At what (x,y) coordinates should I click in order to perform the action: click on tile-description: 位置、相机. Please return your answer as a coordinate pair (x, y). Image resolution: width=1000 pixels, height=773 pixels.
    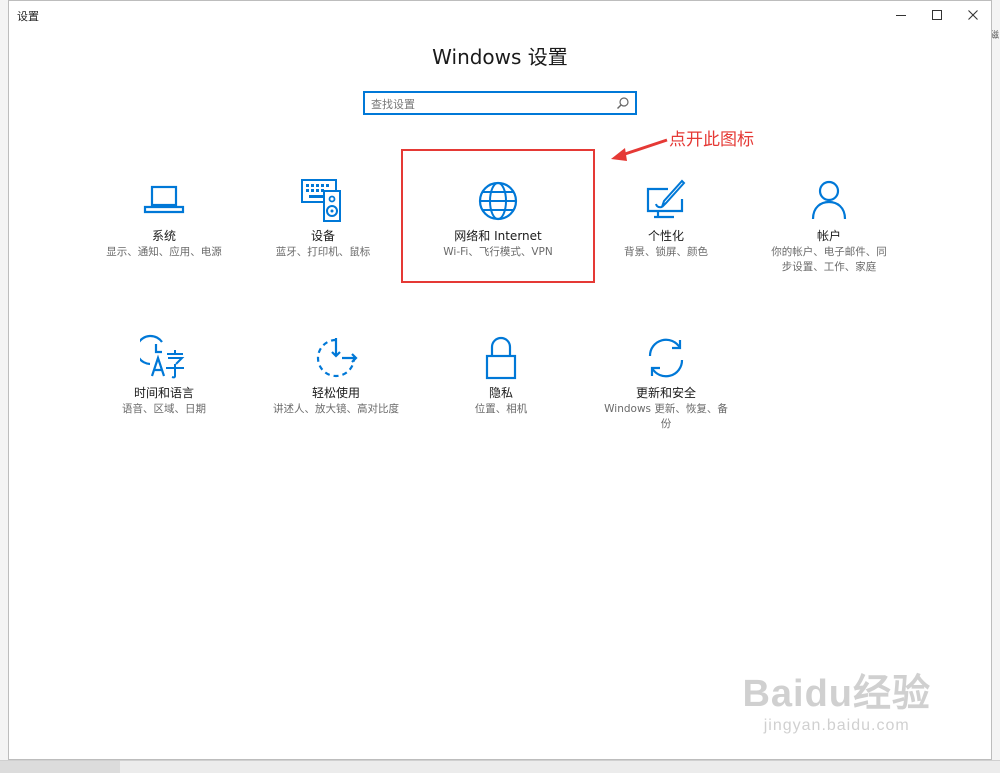
    Looking at the image, I should click on (501, 409).